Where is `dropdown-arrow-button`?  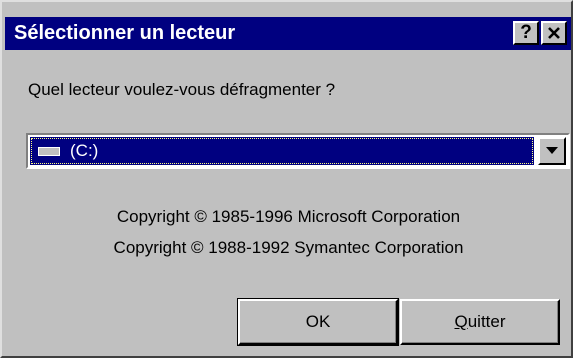 dropdown-arrow-button is located at coordinates (552, 151).